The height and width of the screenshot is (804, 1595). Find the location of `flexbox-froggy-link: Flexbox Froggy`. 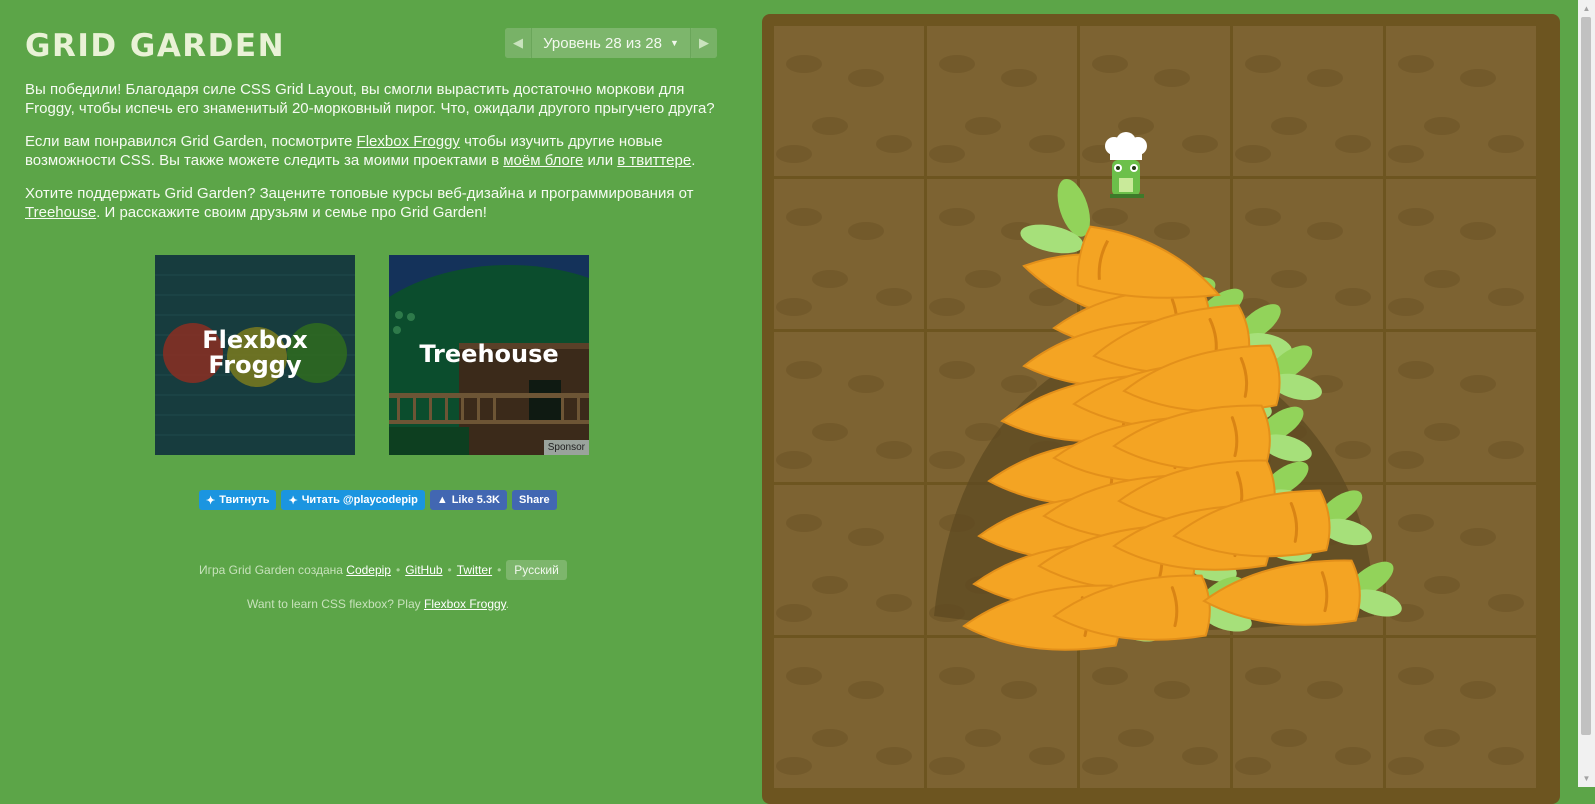

flexbox-froggy-link: Flexbox Froggy is located at coordinates (408, 141).